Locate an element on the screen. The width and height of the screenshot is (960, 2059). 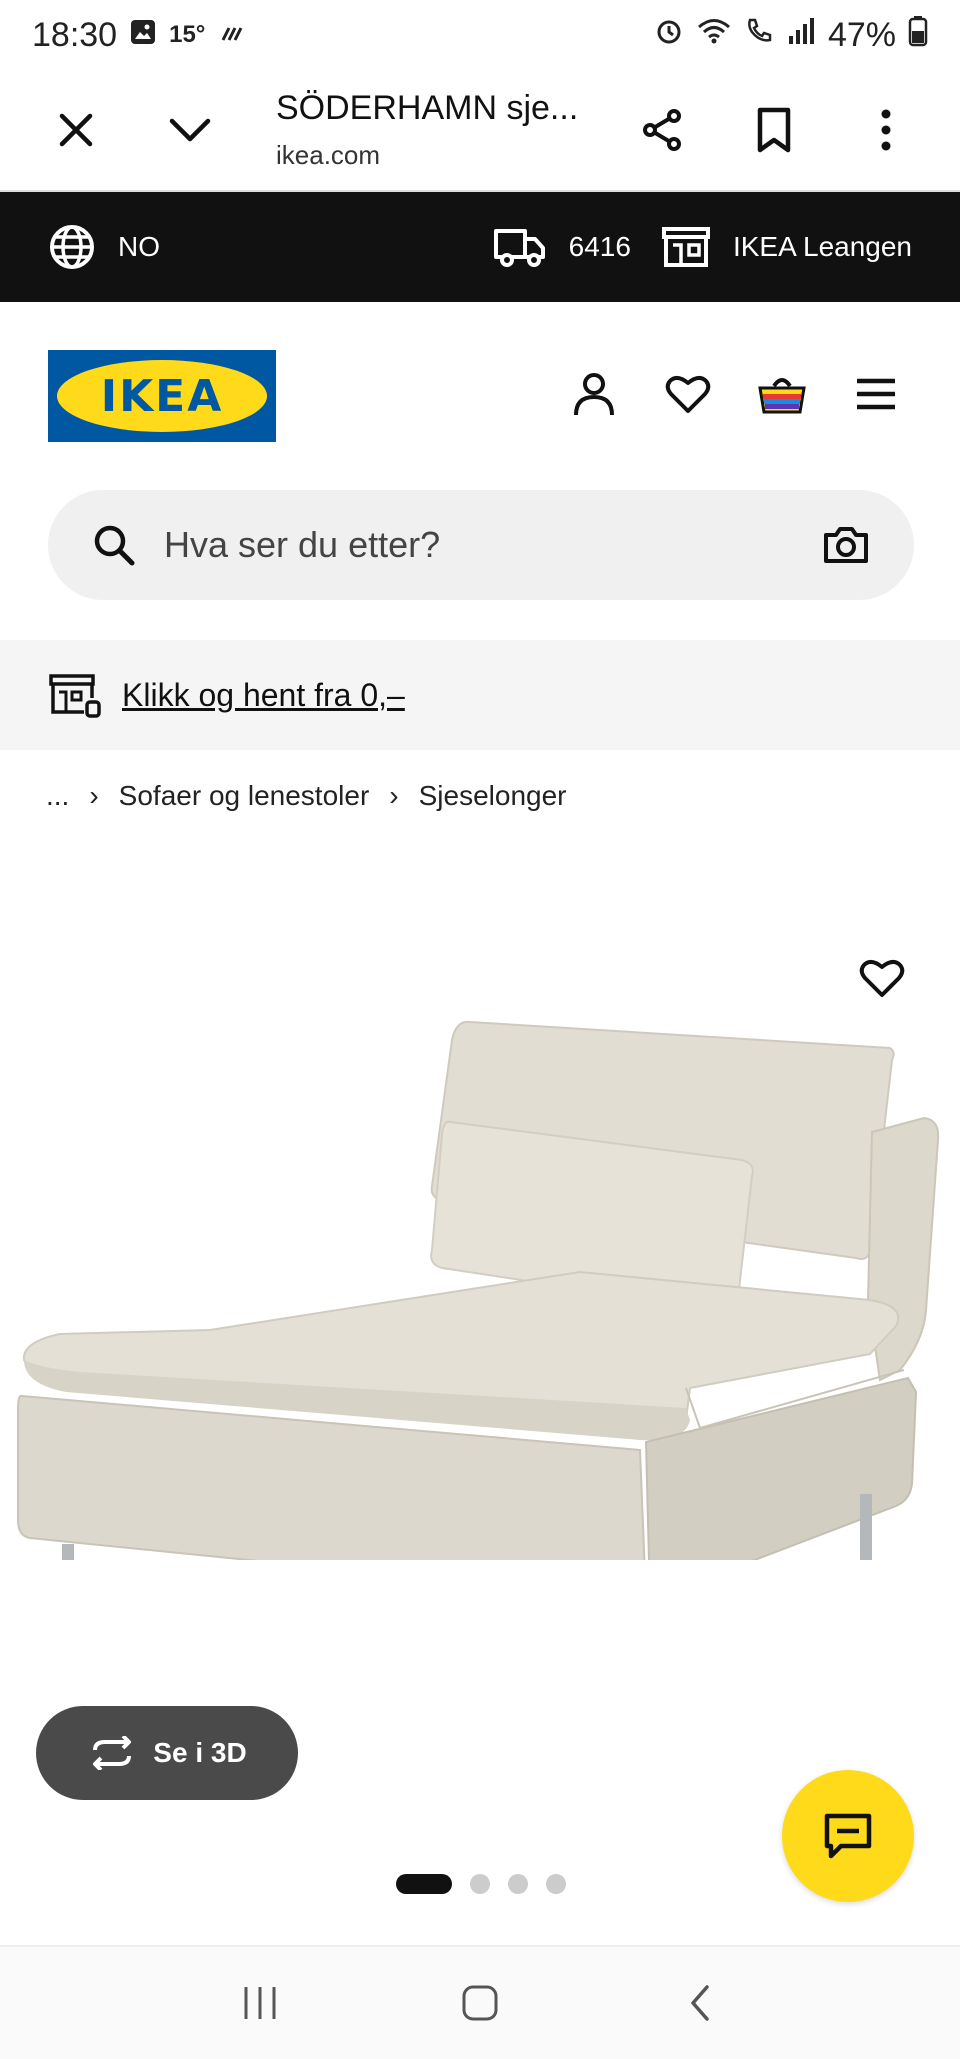
chat-button is located at coordinates (848, 1836).